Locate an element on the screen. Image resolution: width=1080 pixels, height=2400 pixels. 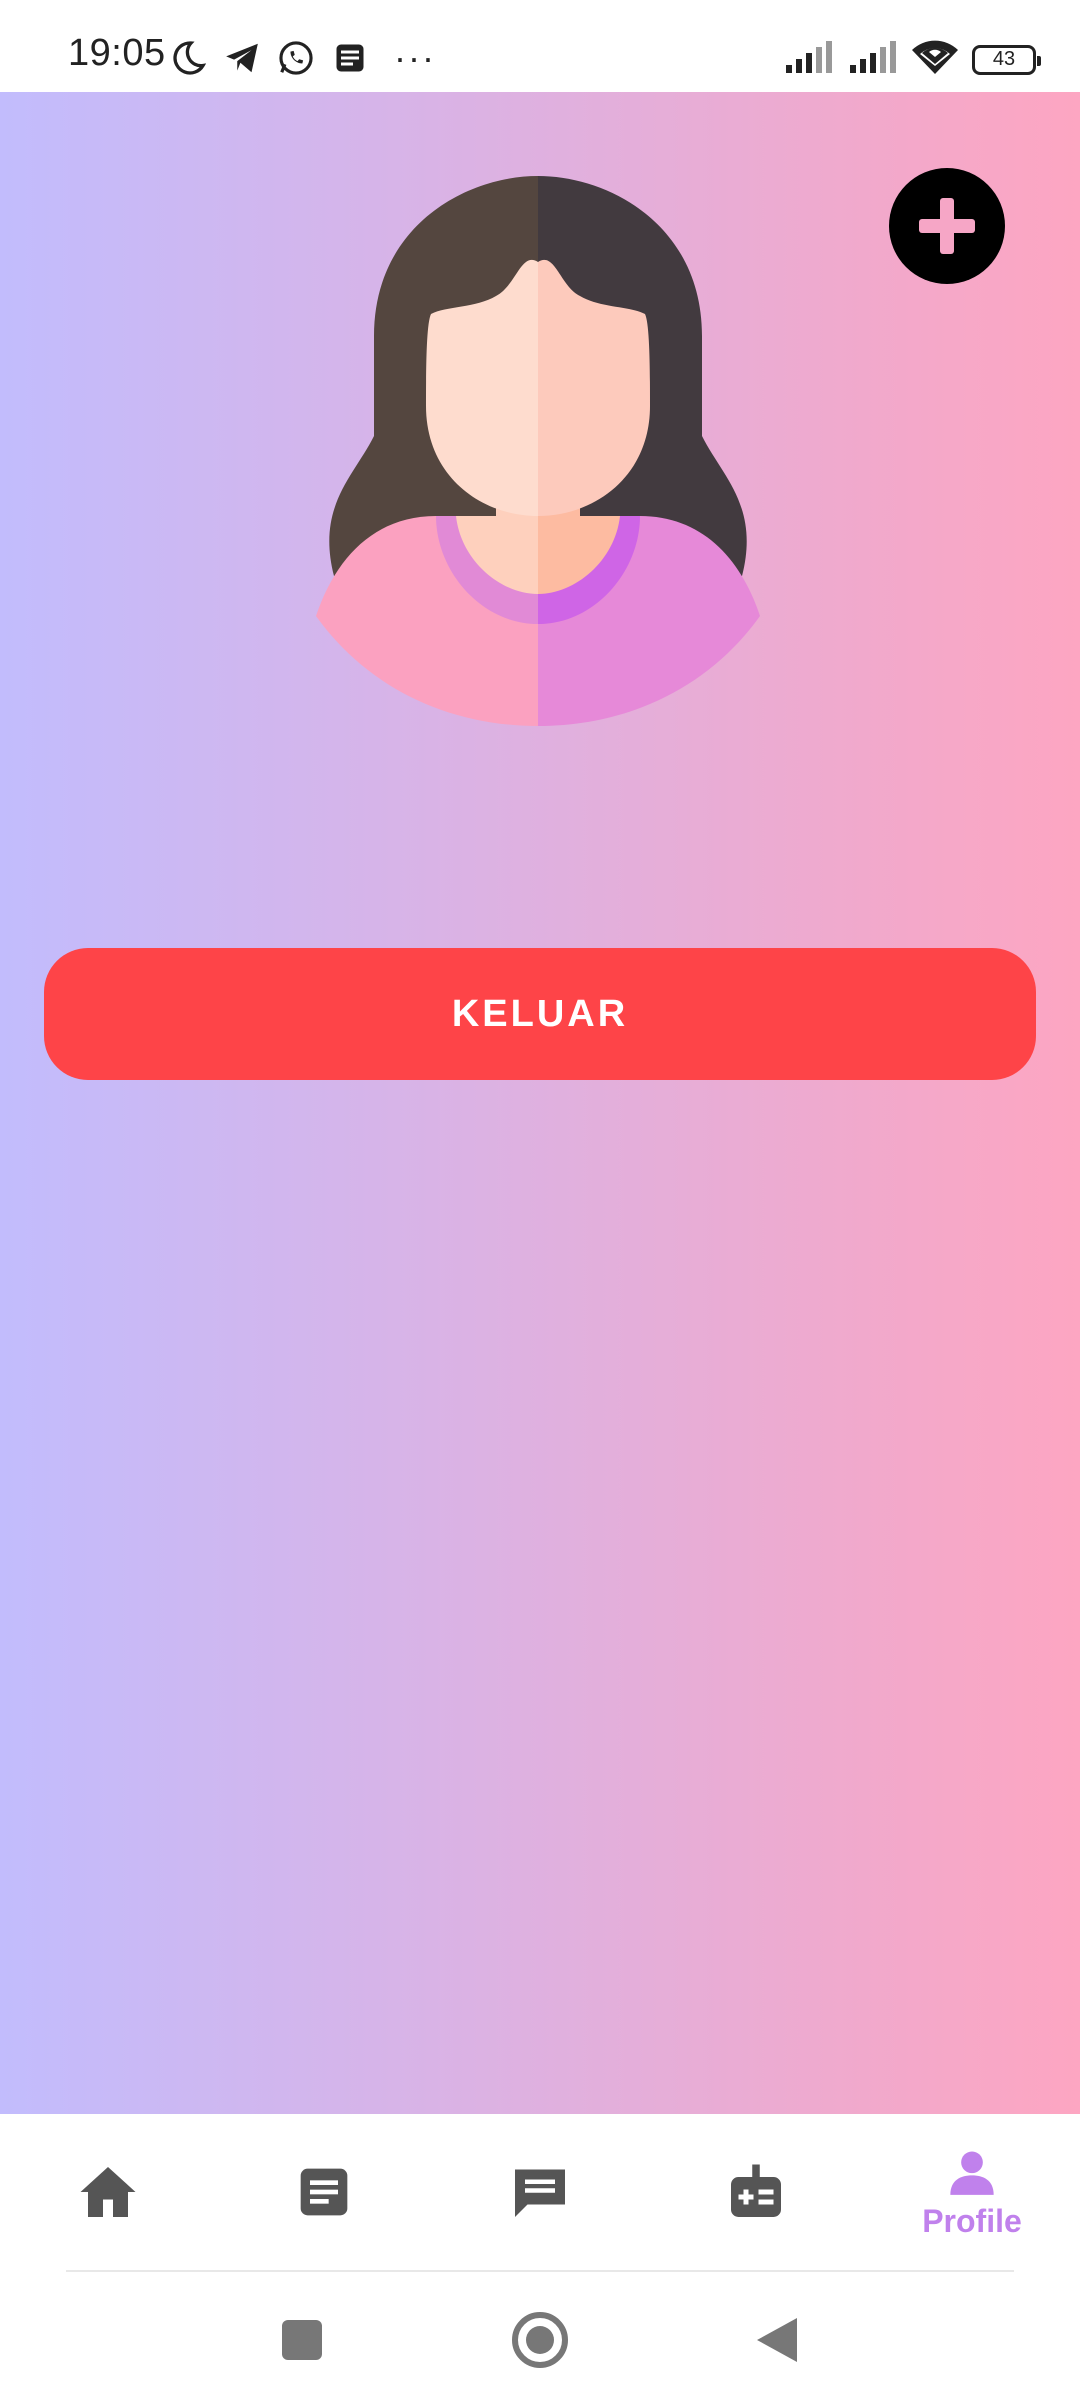
nav-item-profile: Profile is located at coordinates (972, 2192).